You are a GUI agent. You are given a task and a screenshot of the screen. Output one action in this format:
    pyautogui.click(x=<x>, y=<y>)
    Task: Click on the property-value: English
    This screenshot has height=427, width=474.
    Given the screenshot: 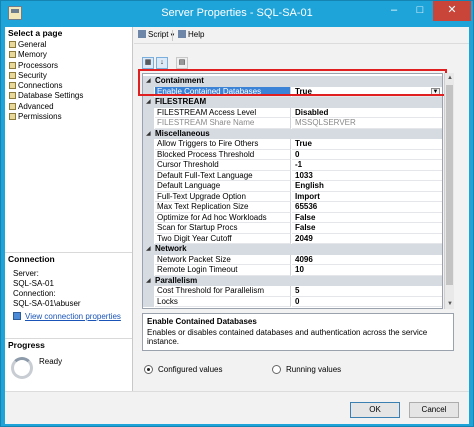 What is the action you would take?
    pyautogui.click(x=367, y=186)
    